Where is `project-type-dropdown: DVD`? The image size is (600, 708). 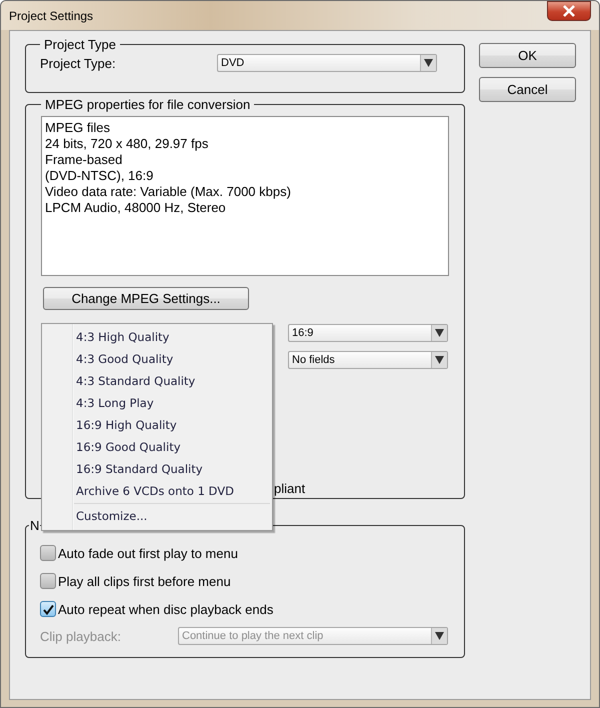
project-type-dropdown: DVD is located at coordinates (327, 63).